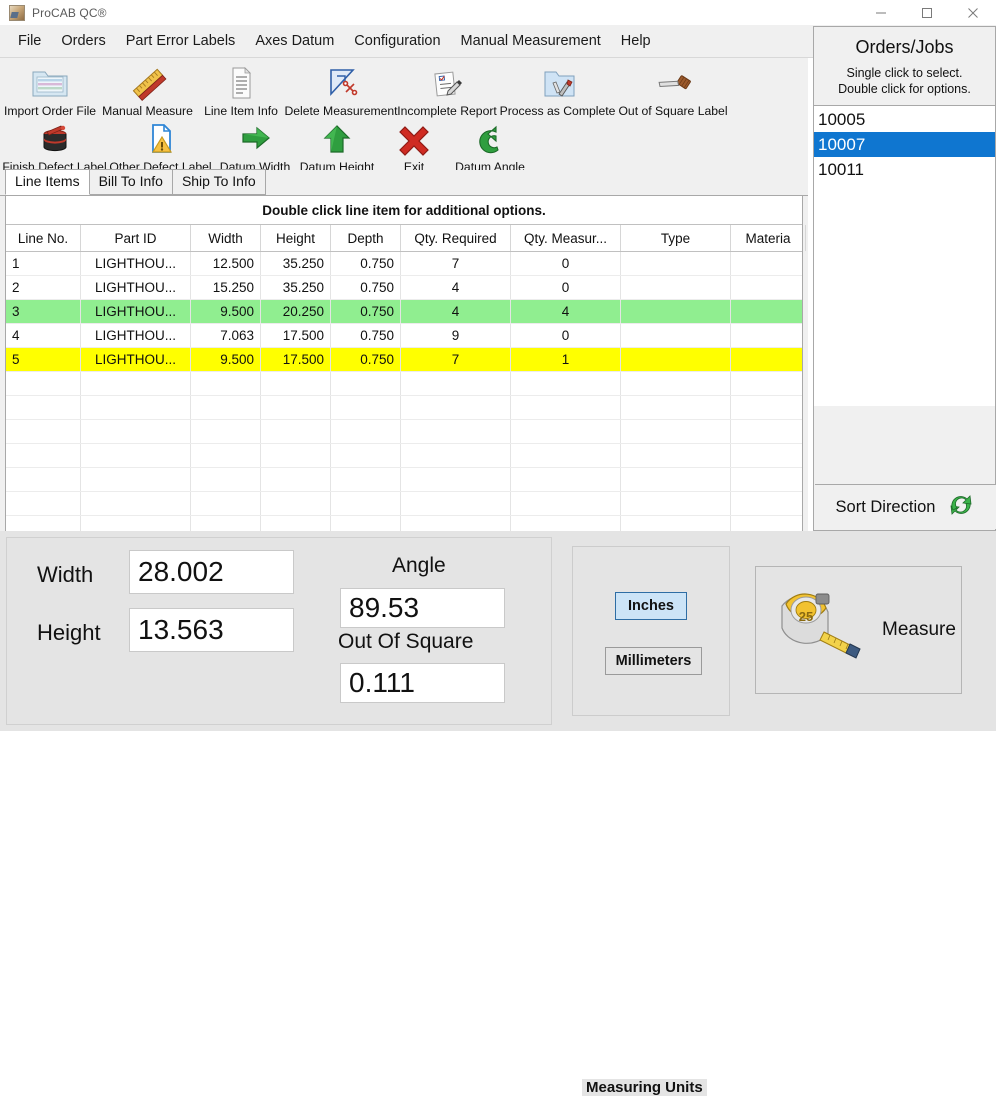  What do you see at coordinates (904, 169) in the screenshot?
I see `order-list-item: 10011` at bounding box center [904, 169].